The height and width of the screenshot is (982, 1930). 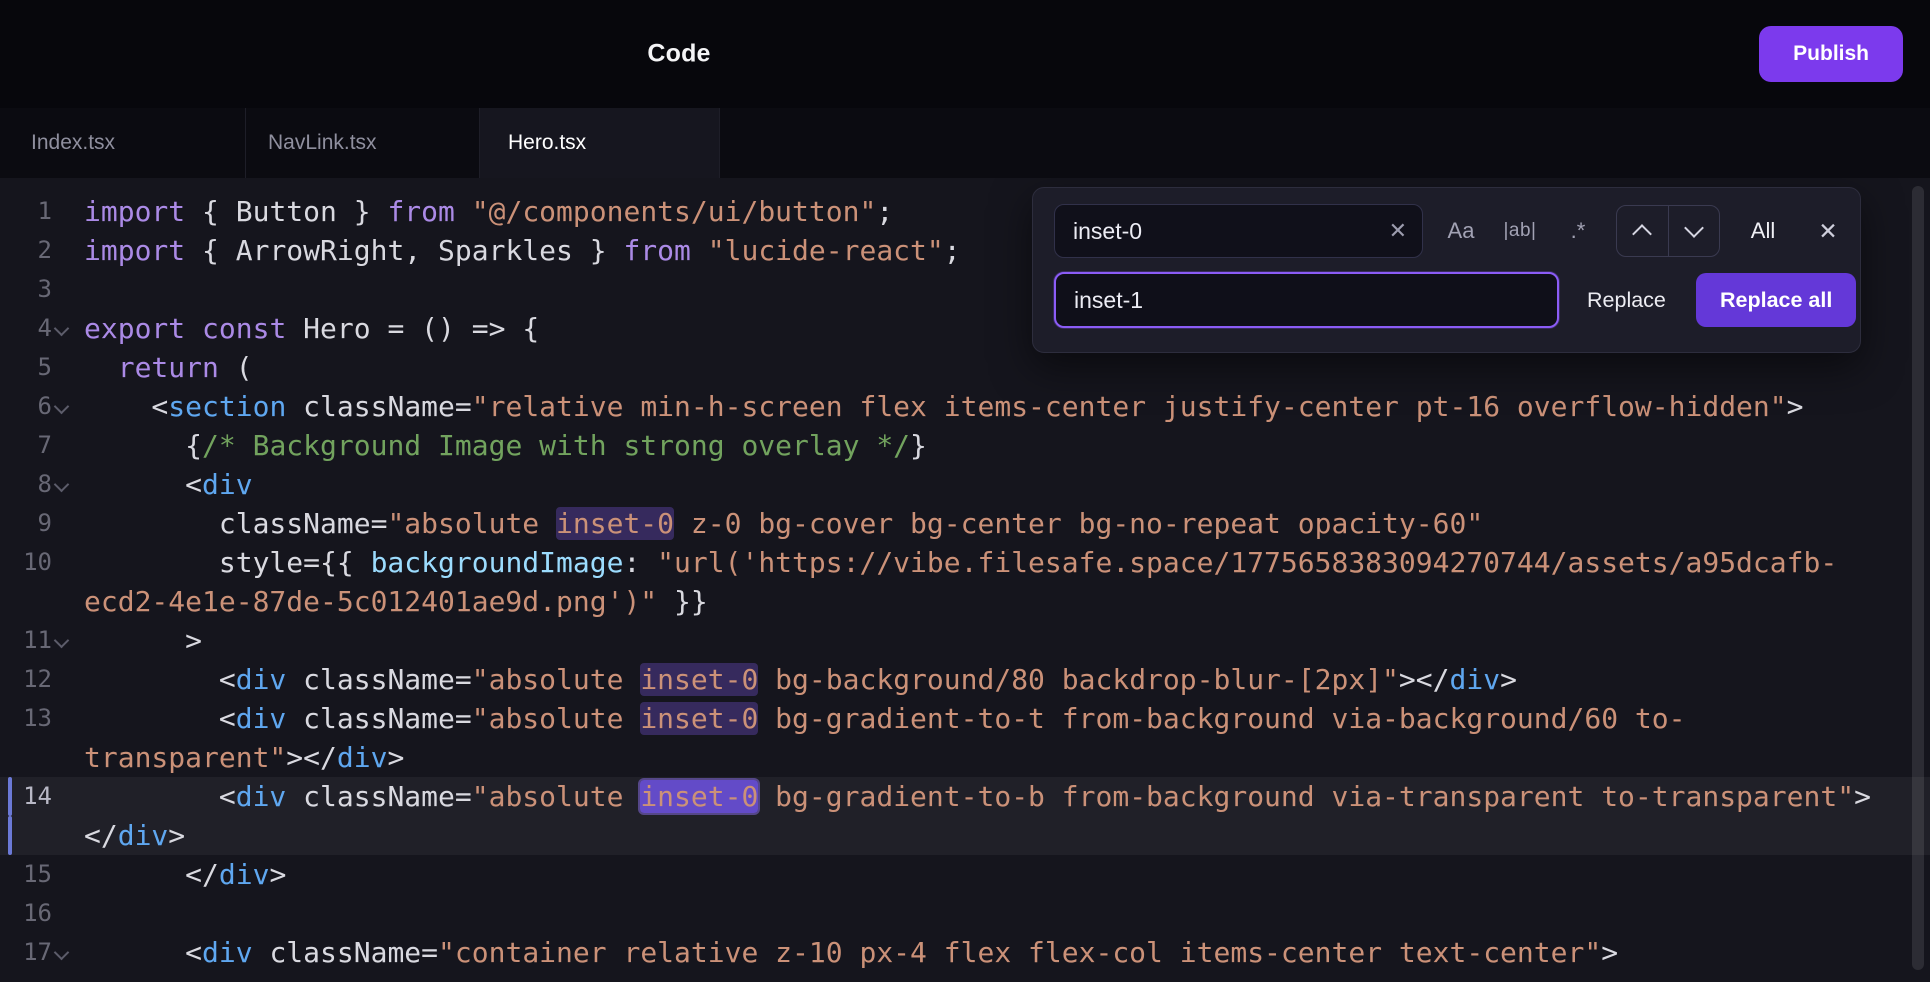 What do you see at coordinates (371, 601) in the screenshot?
I see `code-token: ecd2-4e1e-87de-5c012401ae9d.png')"` at bounding box center [371, 601].